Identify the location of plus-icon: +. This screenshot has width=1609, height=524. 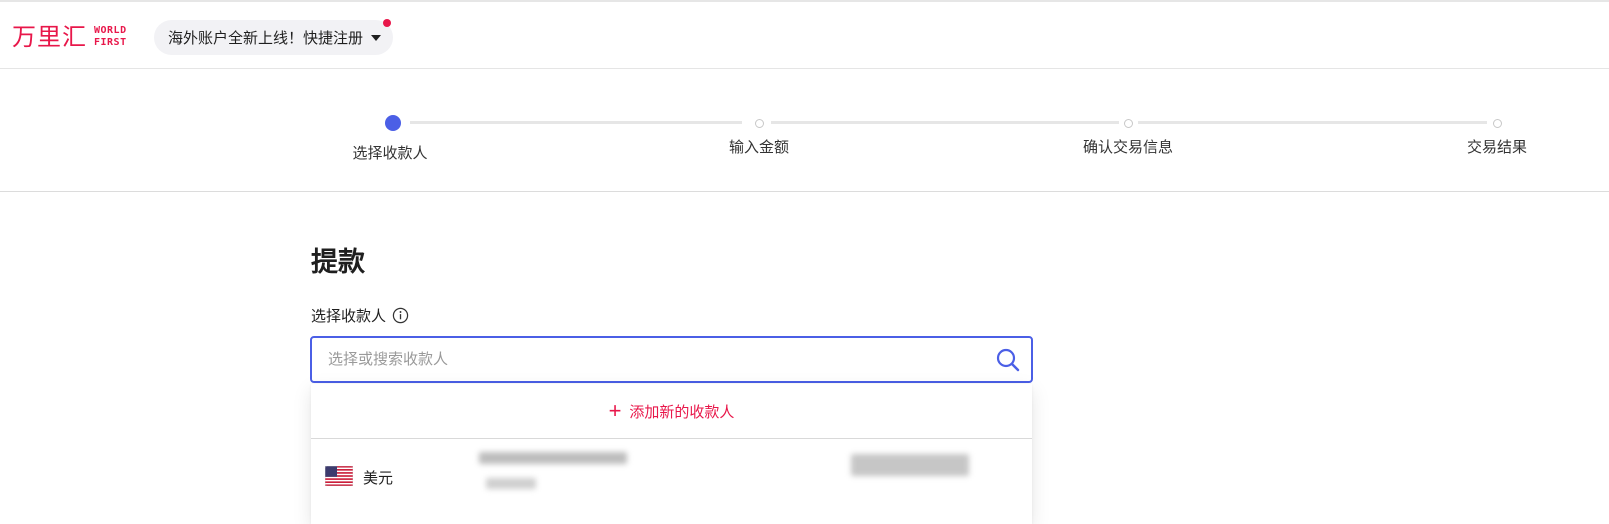
(615, 410).